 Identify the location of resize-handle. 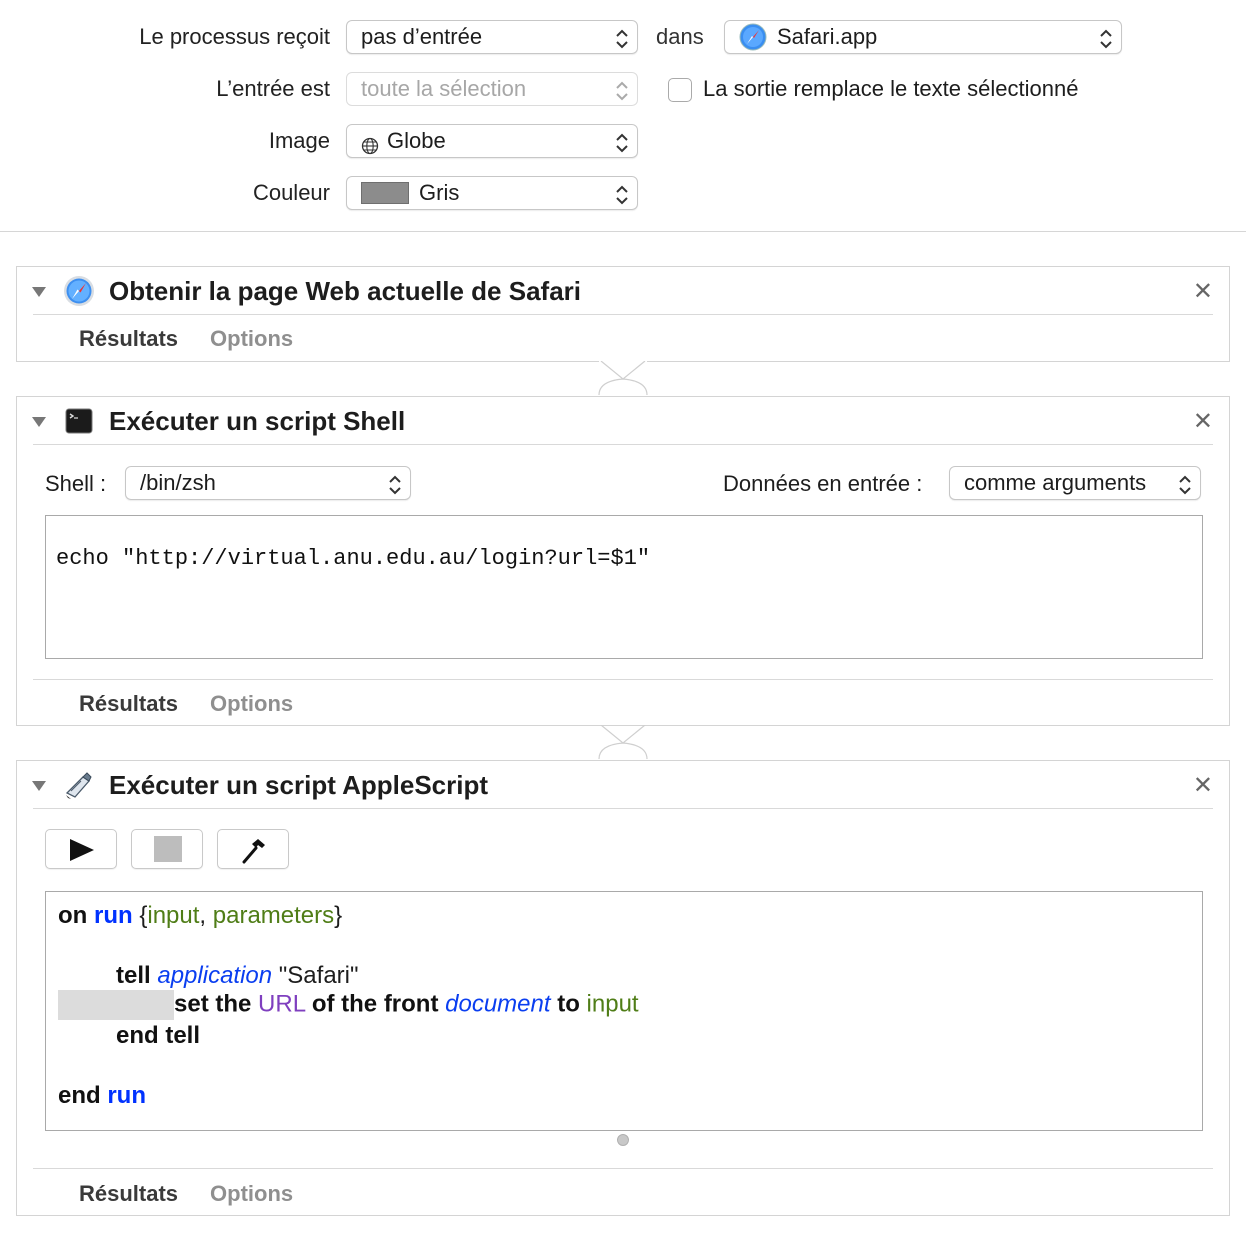
(623, 1140).